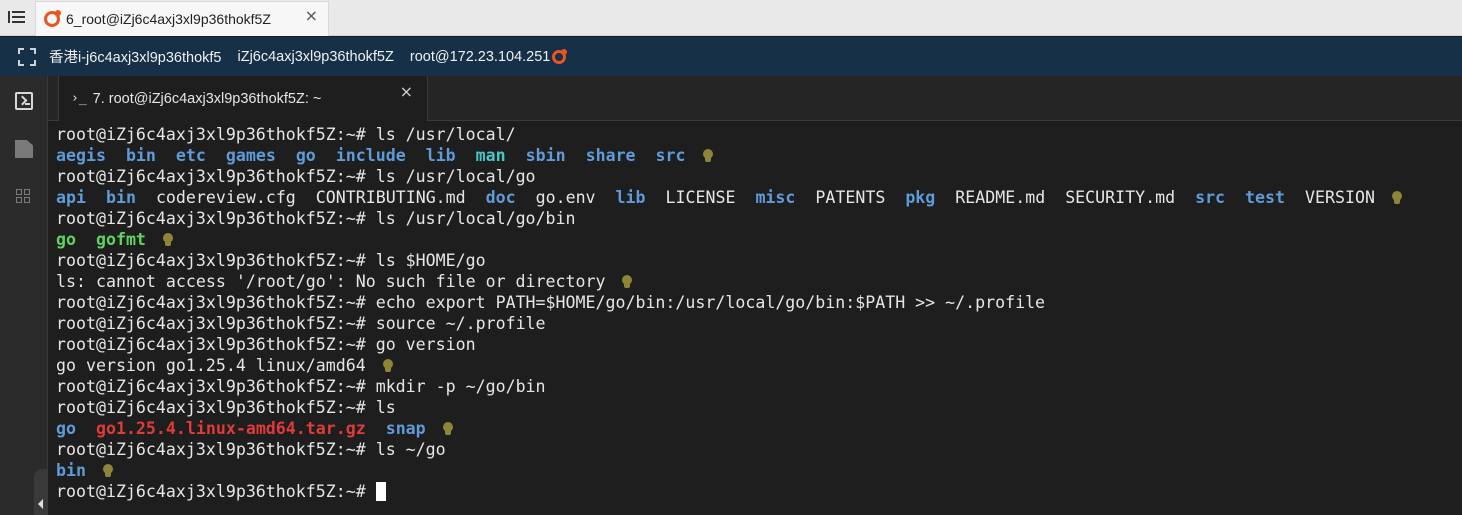  I want to click on output-line: go version go1.25.4 linux/amd64, so click(759, 365).